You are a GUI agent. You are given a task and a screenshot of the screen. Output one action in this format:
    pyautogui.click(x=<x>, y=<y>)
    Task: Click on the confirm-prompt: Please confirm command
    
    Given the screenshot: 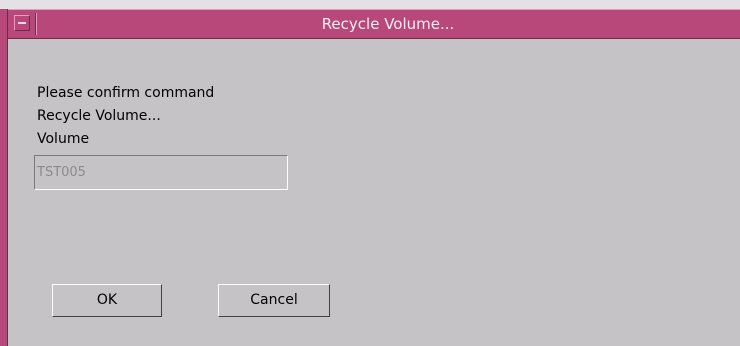 What is the action you would take?
    pyautogui.click(x=126, y=93)
    